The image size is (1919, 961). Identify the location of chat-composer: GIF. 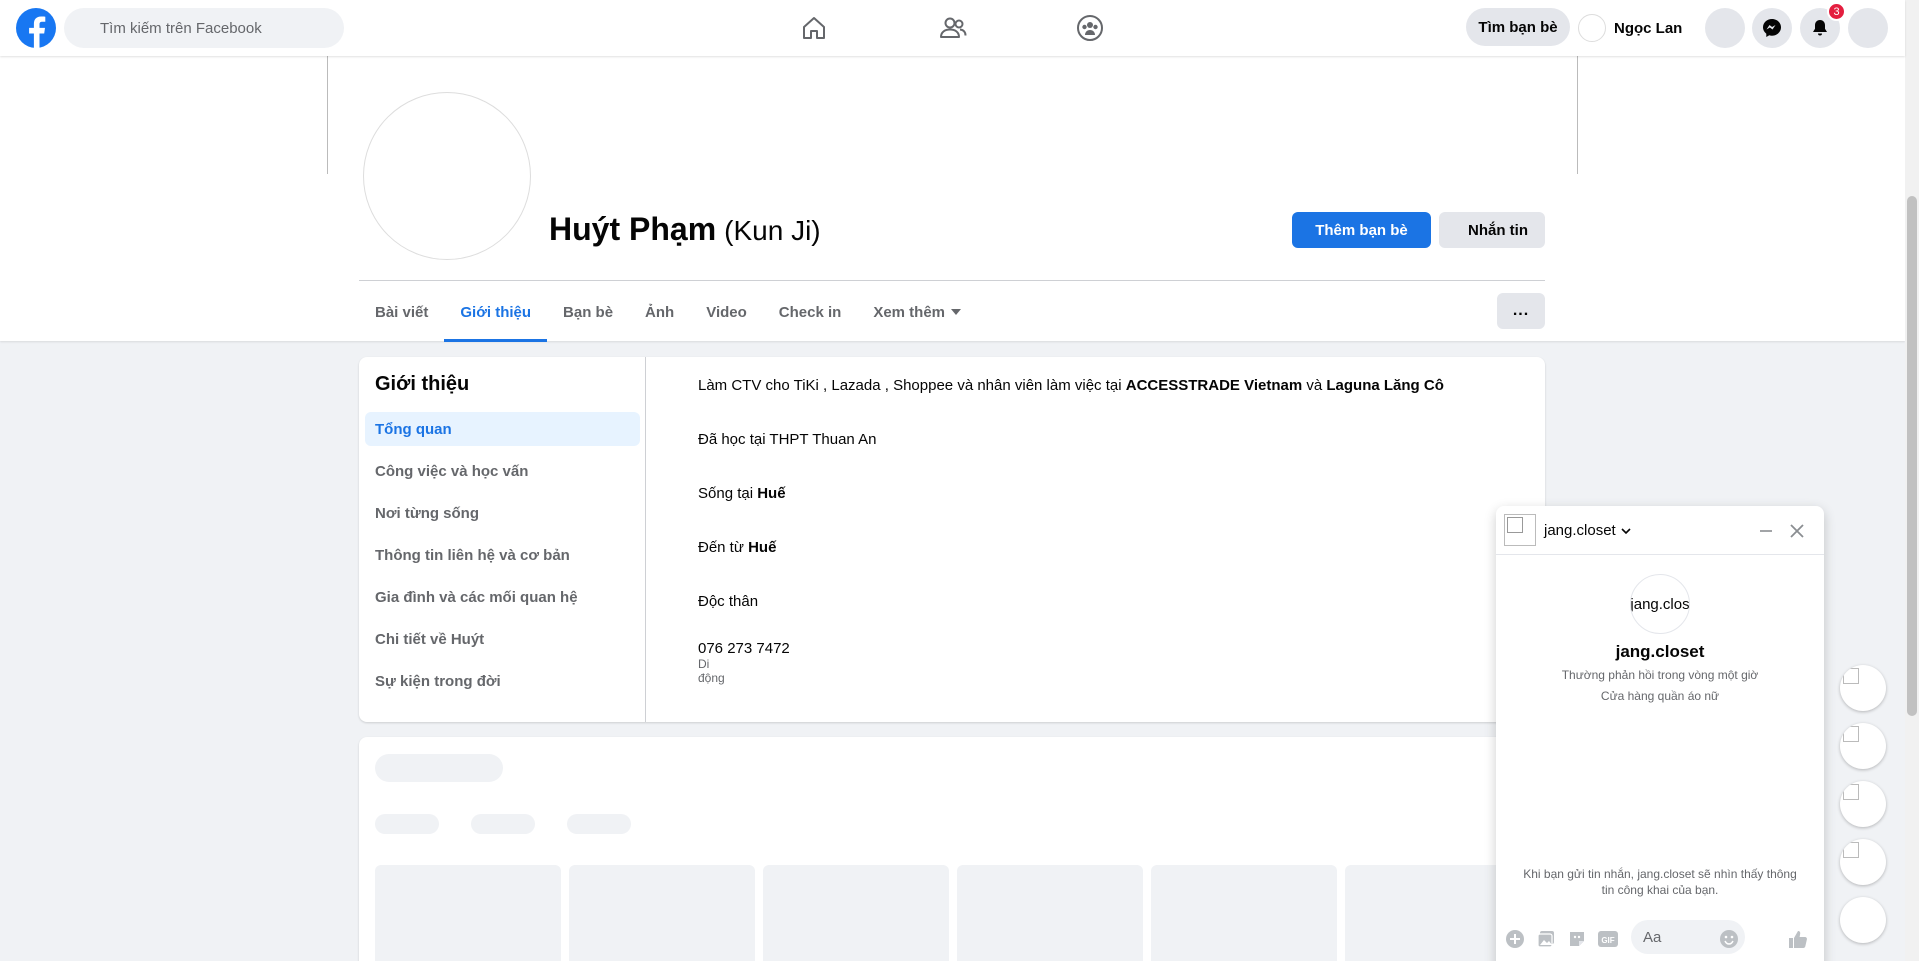
(1660, 937).